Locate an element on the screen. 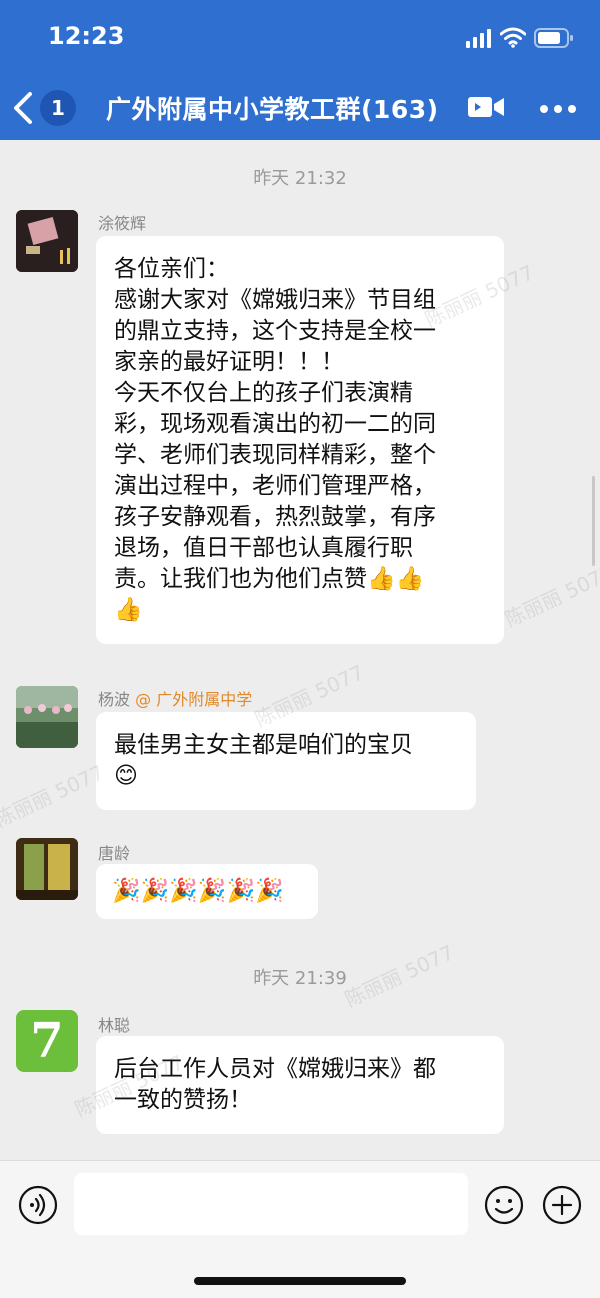 This screenshot has height=1298, width=600. scrollbar is located at coordinates (593, 521).